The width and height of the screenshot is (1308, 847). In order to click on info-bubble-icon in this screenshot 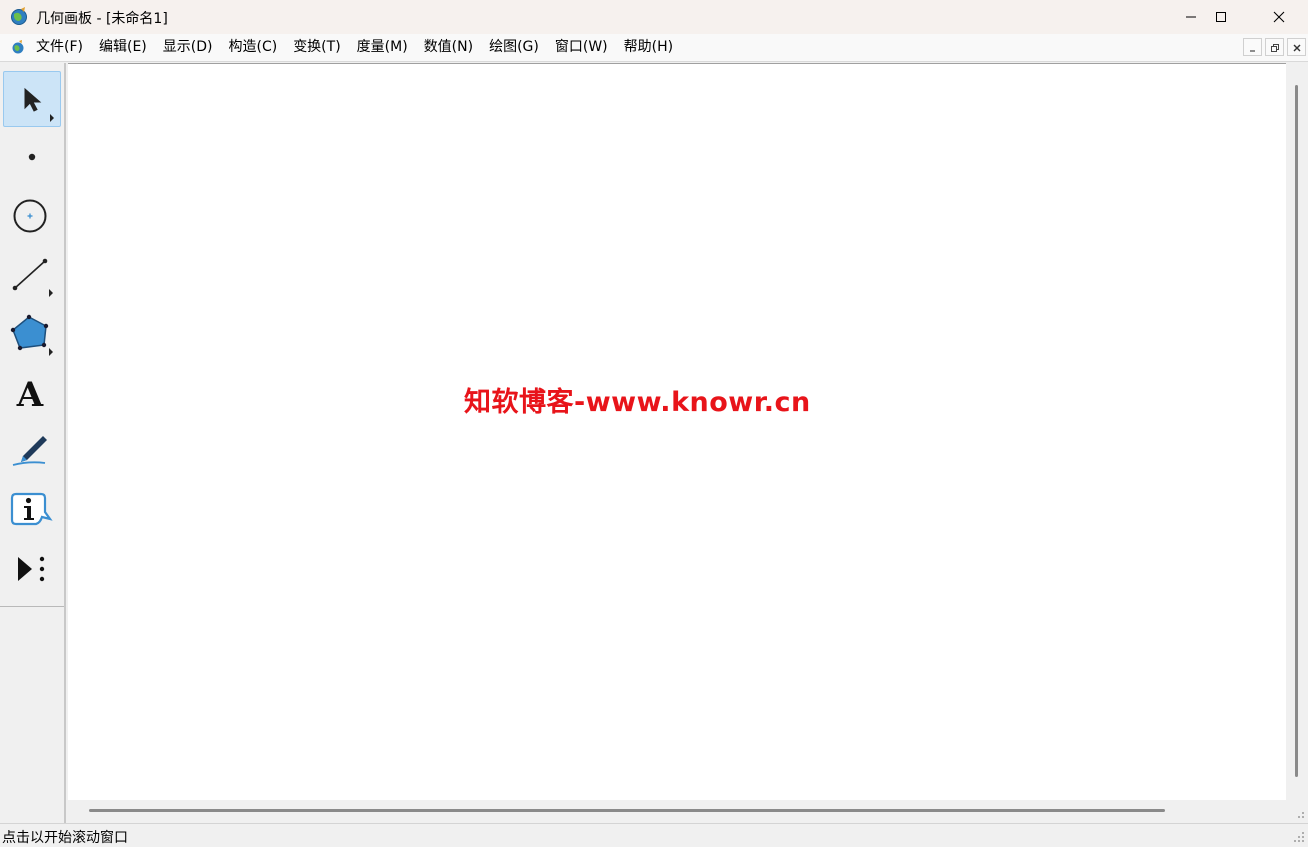, I will do `click(31, 509)`.